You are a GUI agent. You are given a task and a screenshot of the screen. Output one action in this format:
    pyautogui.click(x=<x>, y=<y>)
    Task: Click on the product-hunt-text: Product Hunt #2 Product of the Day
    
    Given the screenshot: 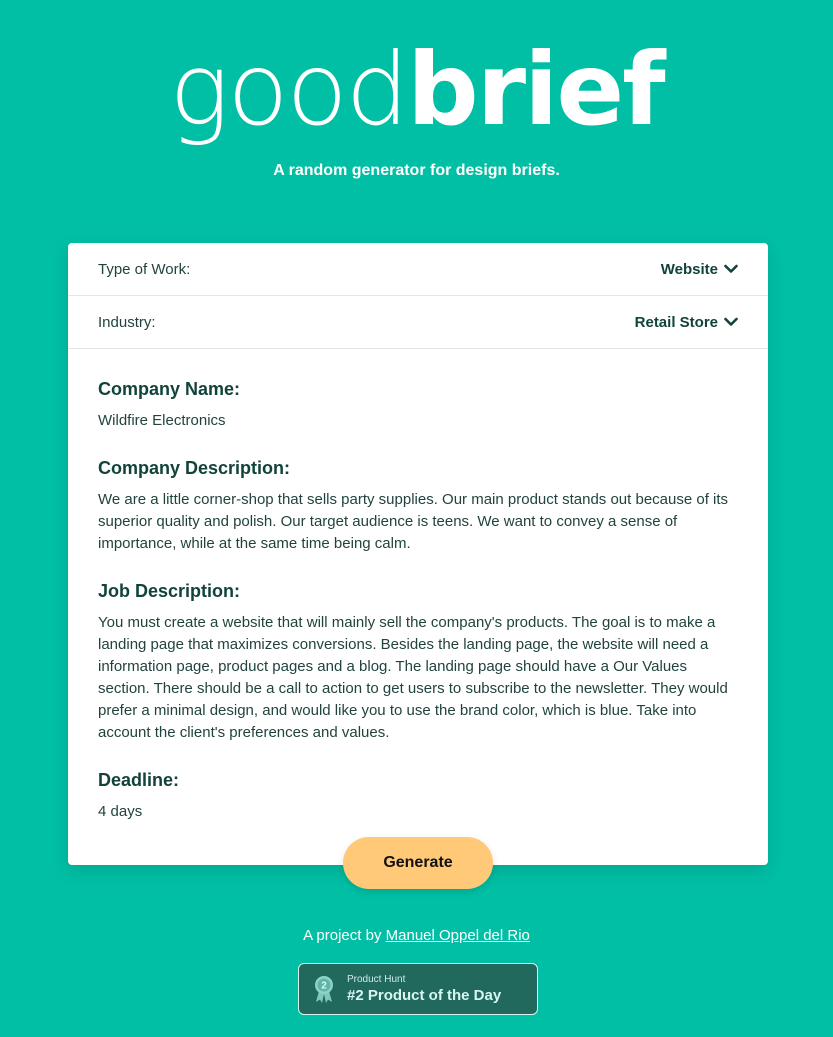 What is the action you would take?
    pyautogui.click(x=424, y=989)
    